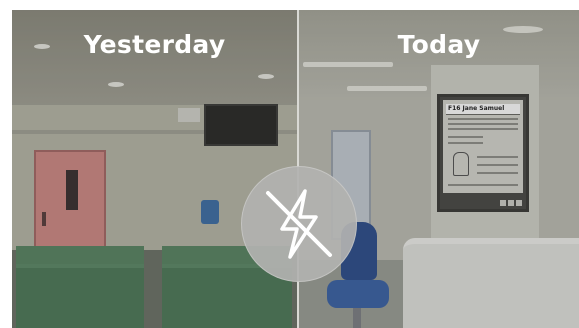 This screenshot has width=579, height=328. I want to click on today-label: Today, so click(439, 44).